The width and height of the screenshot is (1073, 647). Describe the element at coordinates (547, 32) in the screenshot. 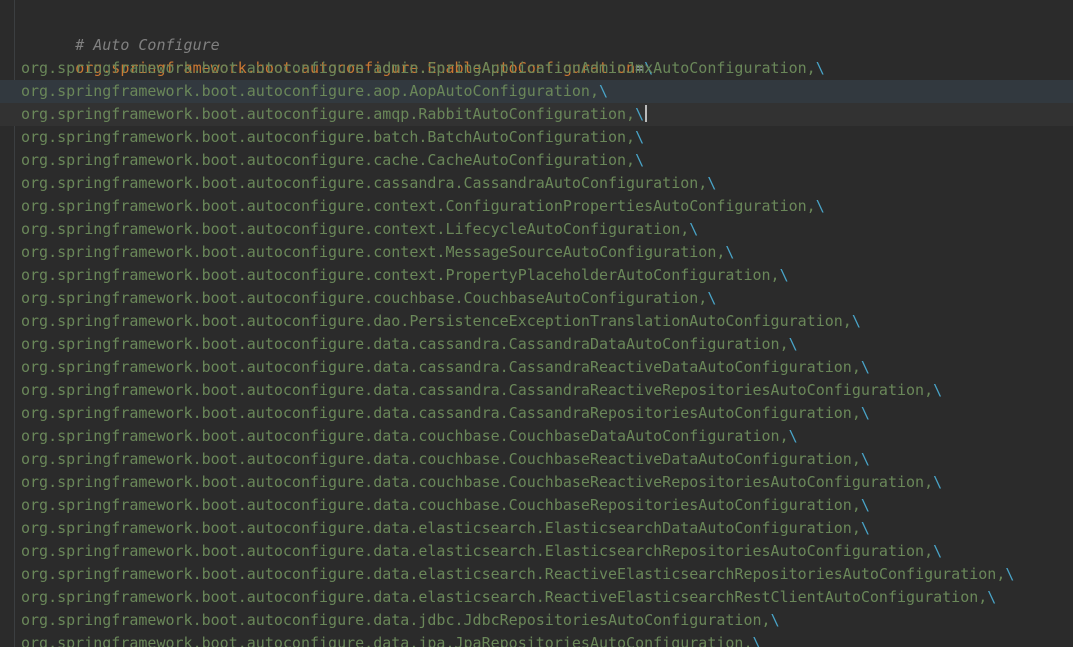

I see `comment-line: # Auto Configure` at that location.